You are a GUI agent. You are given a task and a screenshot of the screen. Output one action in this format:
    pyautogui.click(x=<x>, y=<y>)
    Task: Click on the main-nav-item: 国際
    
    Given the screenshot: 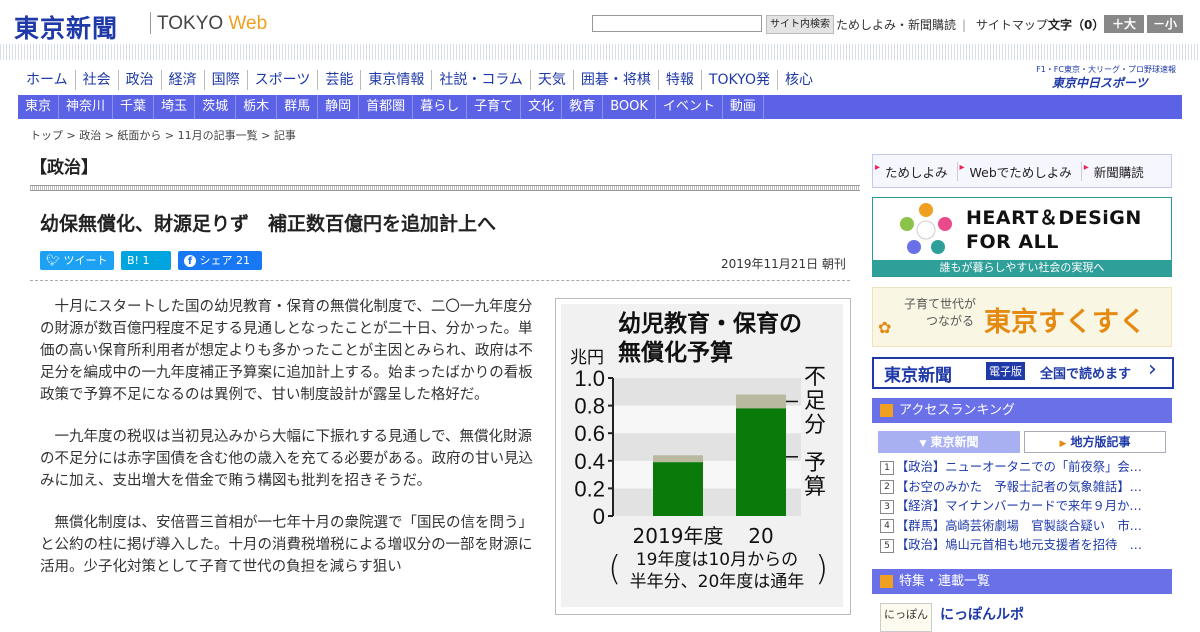 What is the action you would take?
    pyautogui.click(x=225, y=80)
    